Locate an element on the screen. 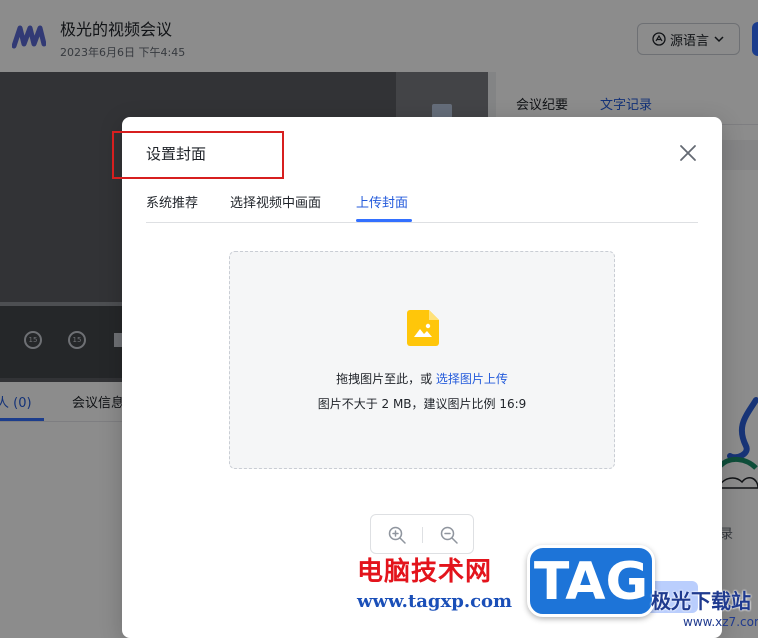  zoom-divider is located at coordinates (422, 535).